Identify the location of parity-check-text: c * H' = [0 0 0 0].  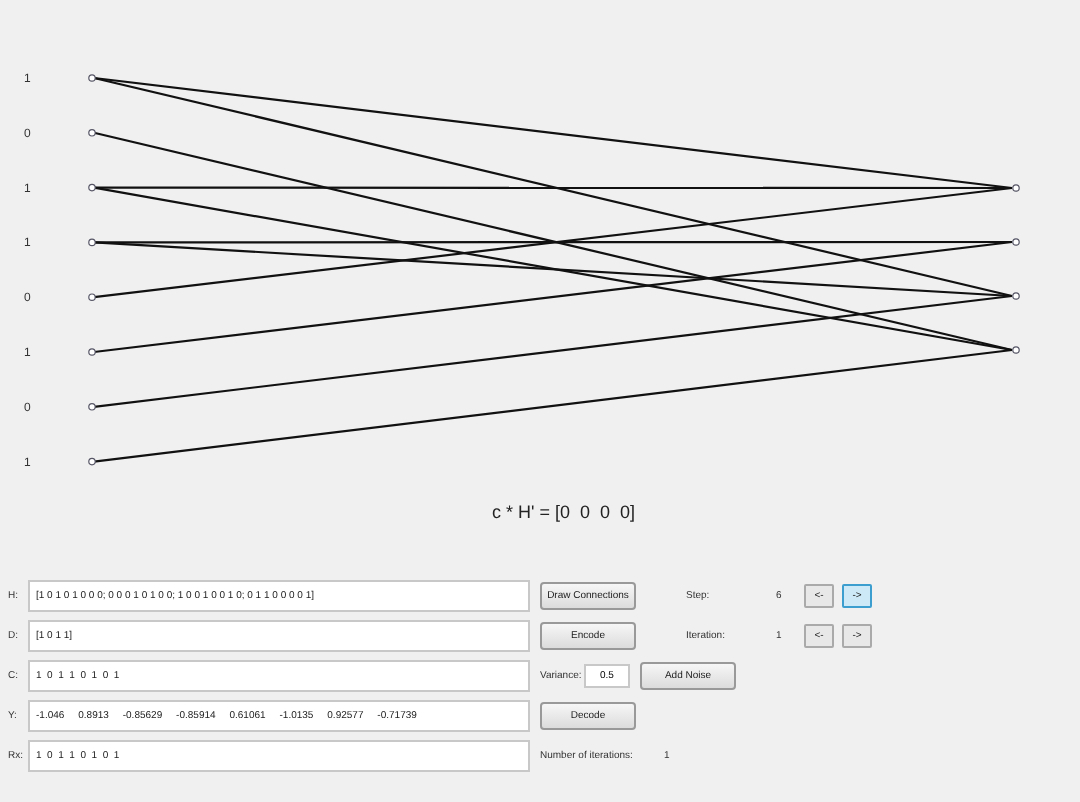
(564, 512).